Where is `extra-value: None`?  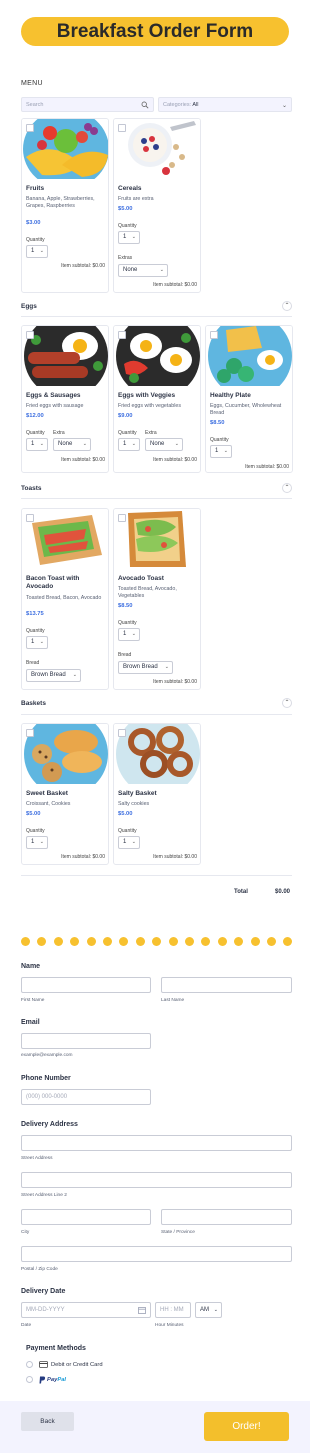 extra-value: None is located at coordinates (157, 444).